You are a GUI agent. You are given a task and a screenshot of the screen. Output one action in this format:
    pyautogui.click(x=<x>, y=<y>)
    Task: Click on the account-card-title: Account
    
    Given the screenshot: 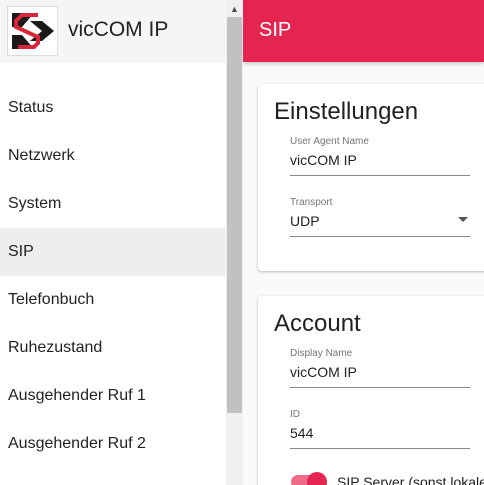 What is the action you would take?
    pyautogui.click(x=317, y=323)
    